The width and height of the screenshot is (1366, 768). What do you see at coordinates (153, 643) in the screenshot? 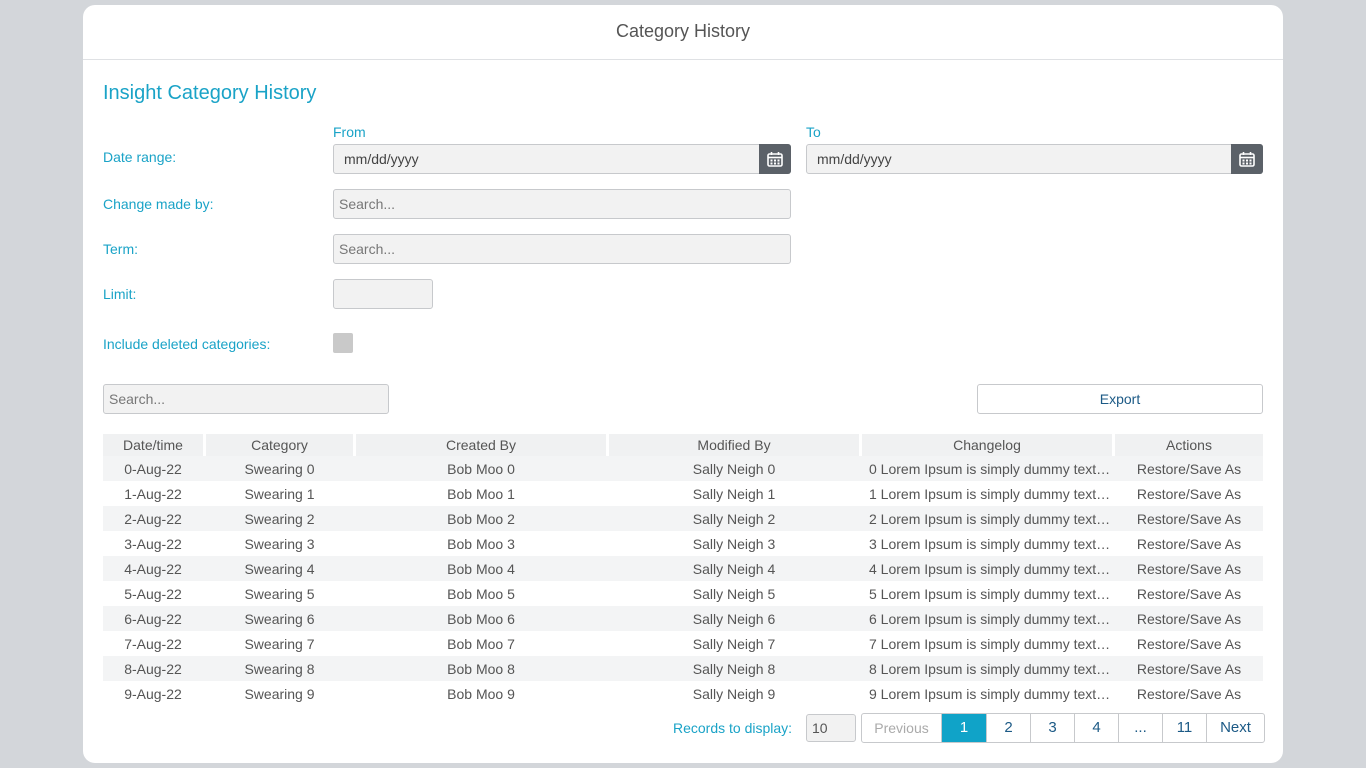
I see `cell-date: 7-Aug-22` at bounding box center [153, 643].